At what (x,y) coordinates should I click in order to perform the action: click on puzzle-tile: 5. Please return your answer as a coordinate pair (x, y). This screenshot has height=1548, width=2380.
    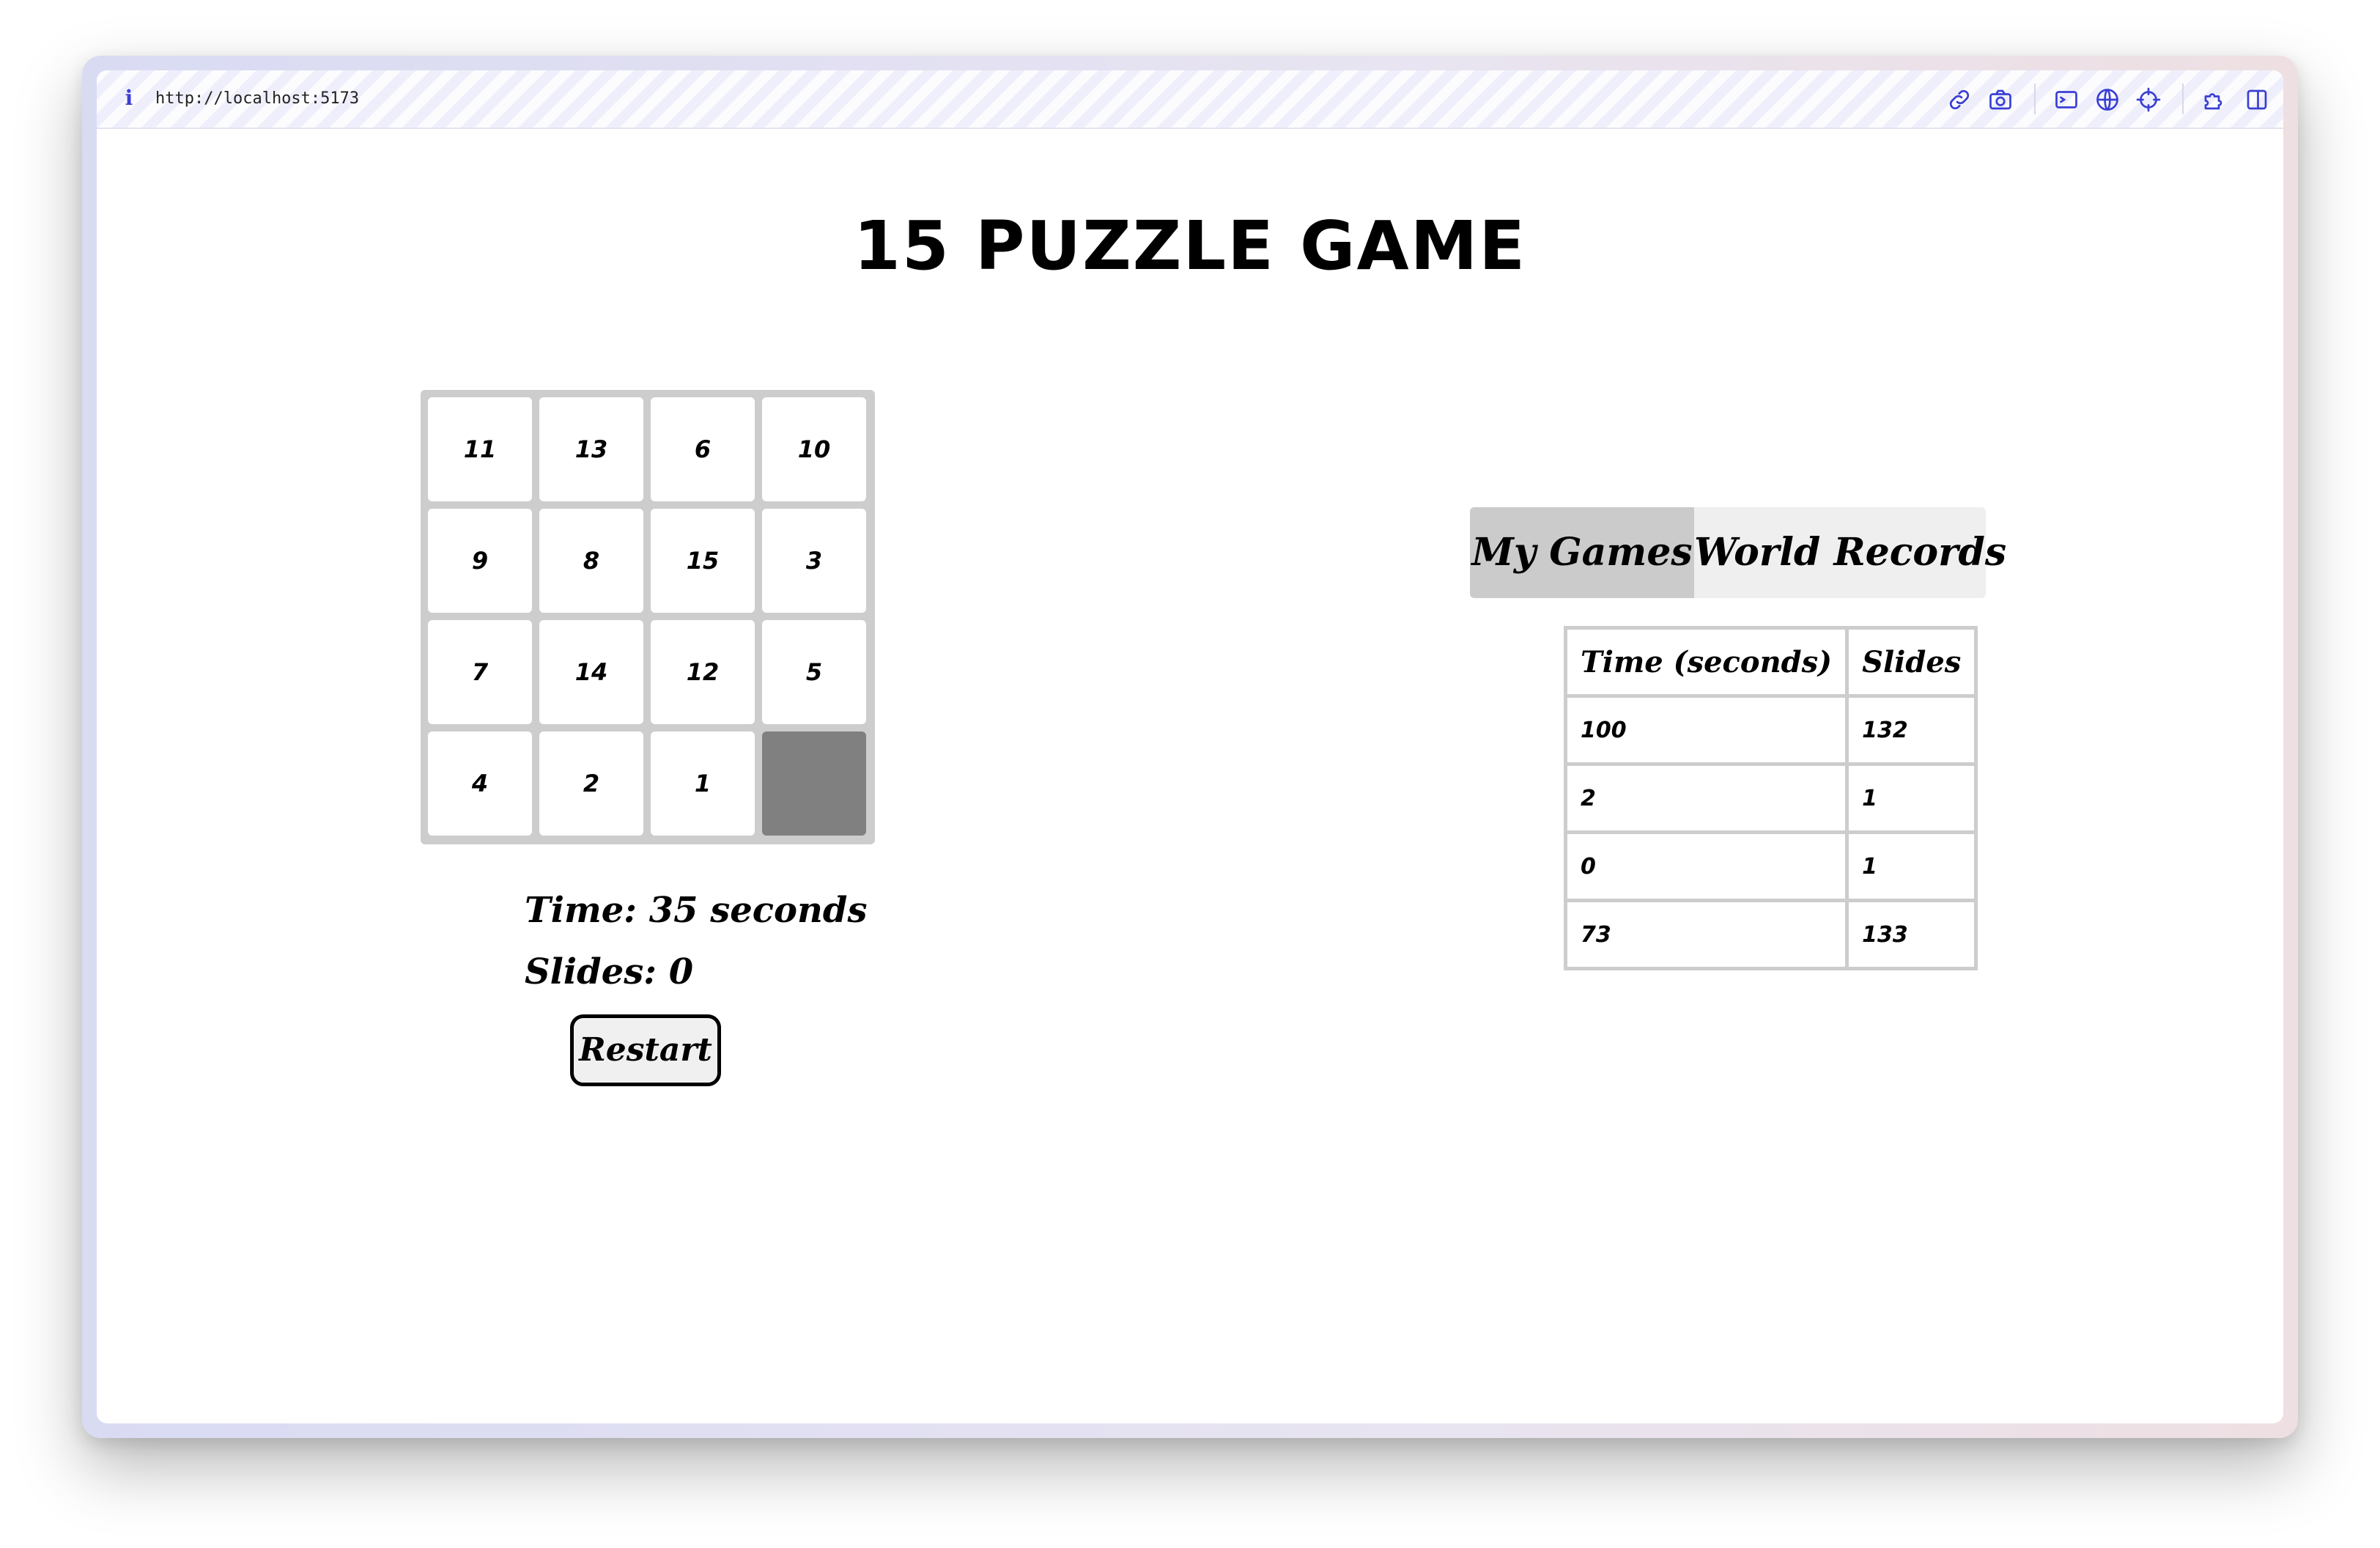
    Looking at the image, I should click on (814, 672).